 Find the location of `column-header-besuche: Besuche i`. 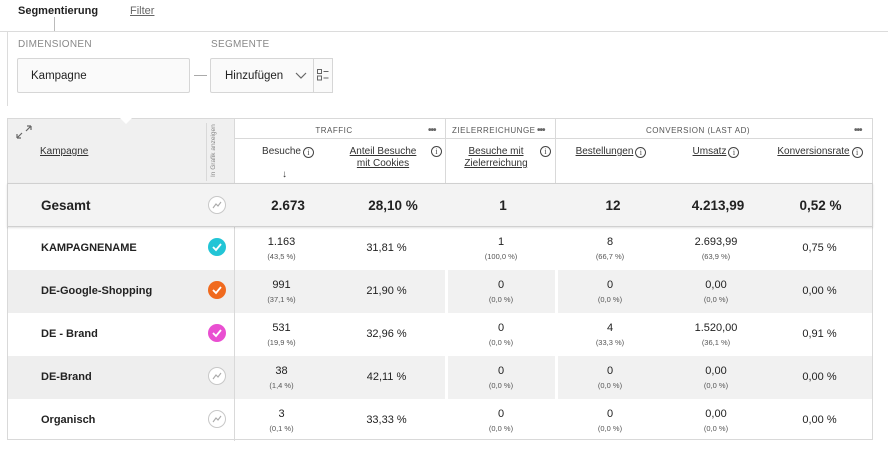

column-header-besuche: Besuche i is located at coordinates (288, 152).